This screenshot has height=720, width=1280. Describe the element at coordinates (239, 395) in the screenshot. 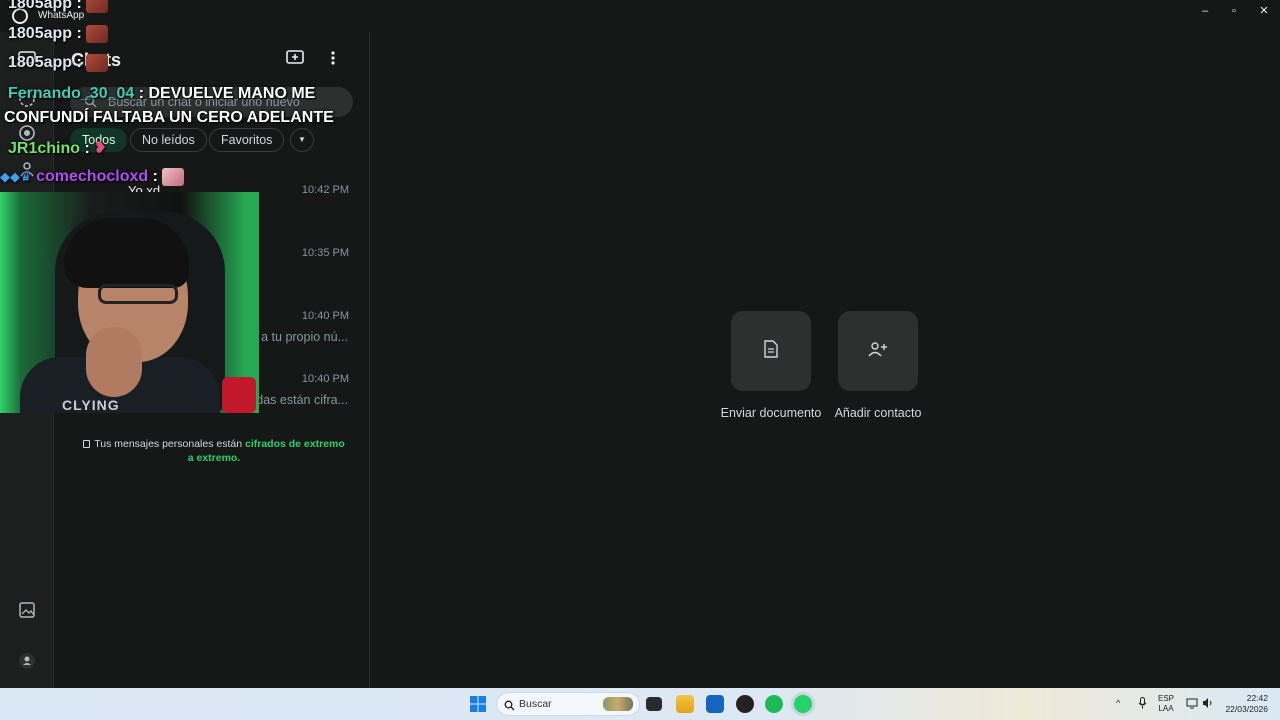

I see `webcam-cup` at that location.